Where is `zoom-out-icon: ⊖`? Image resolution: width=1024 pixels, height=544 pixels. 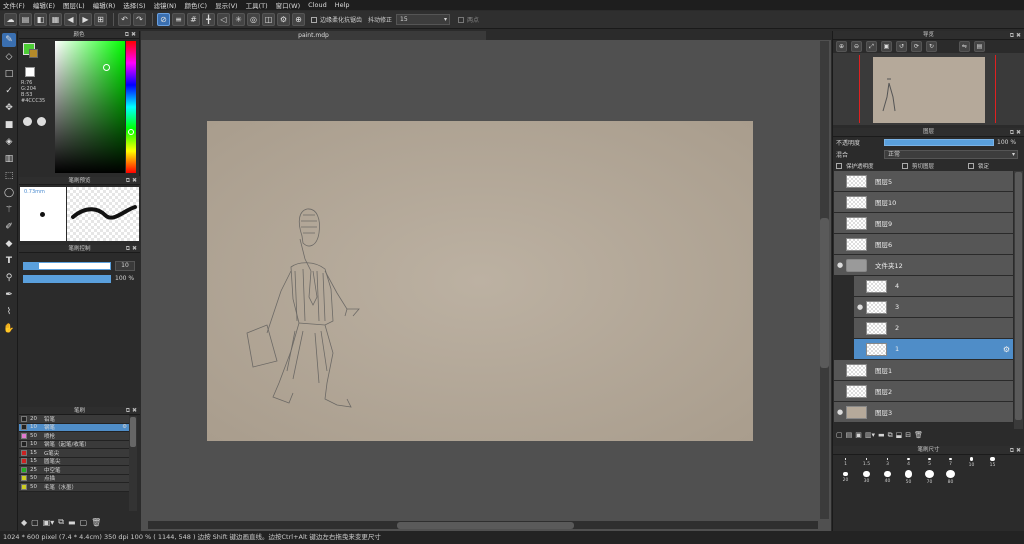
zoom-out-icon: ⊖ is located at coordinates (856, 46).